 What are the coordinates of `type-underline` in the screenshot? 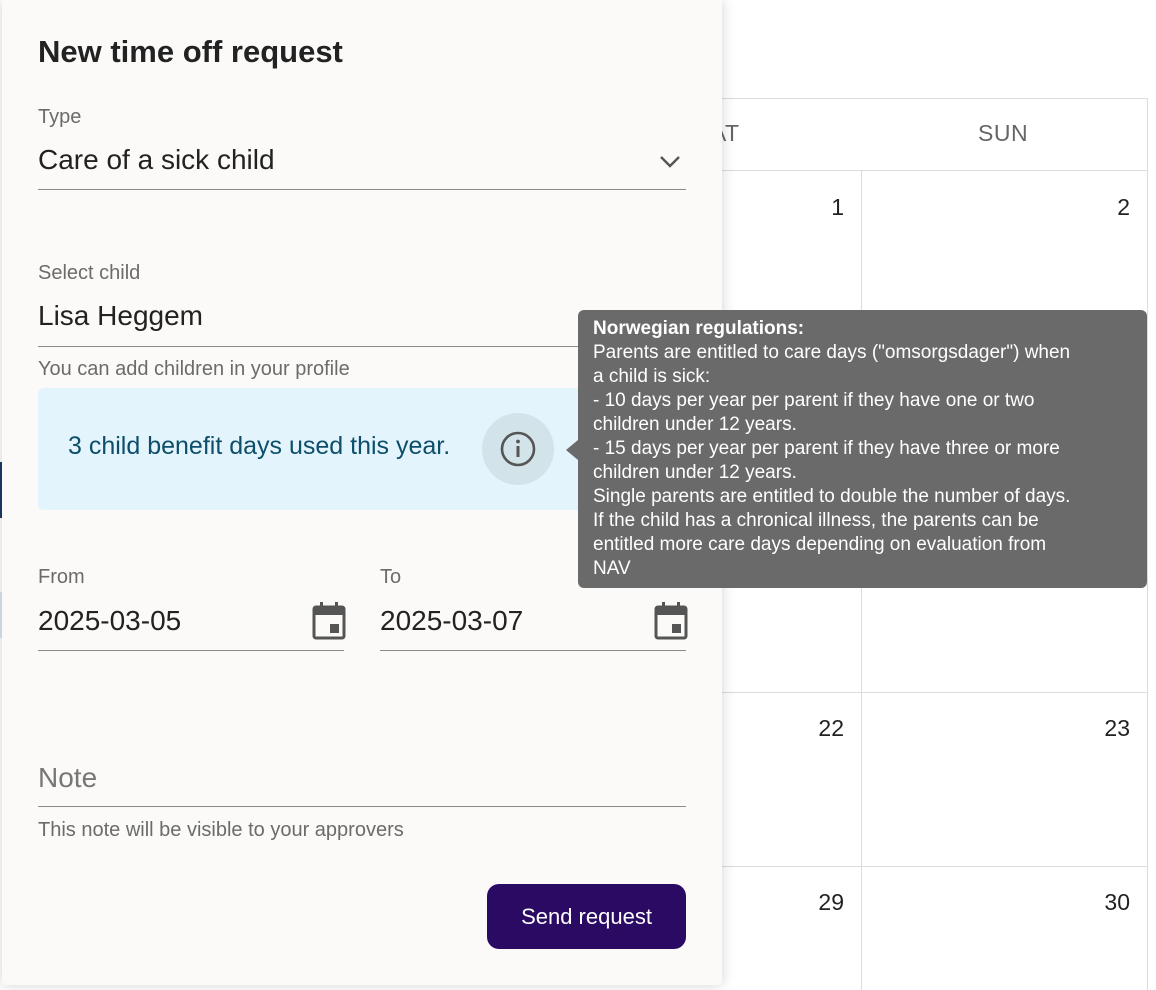 It's located at (362, 189).